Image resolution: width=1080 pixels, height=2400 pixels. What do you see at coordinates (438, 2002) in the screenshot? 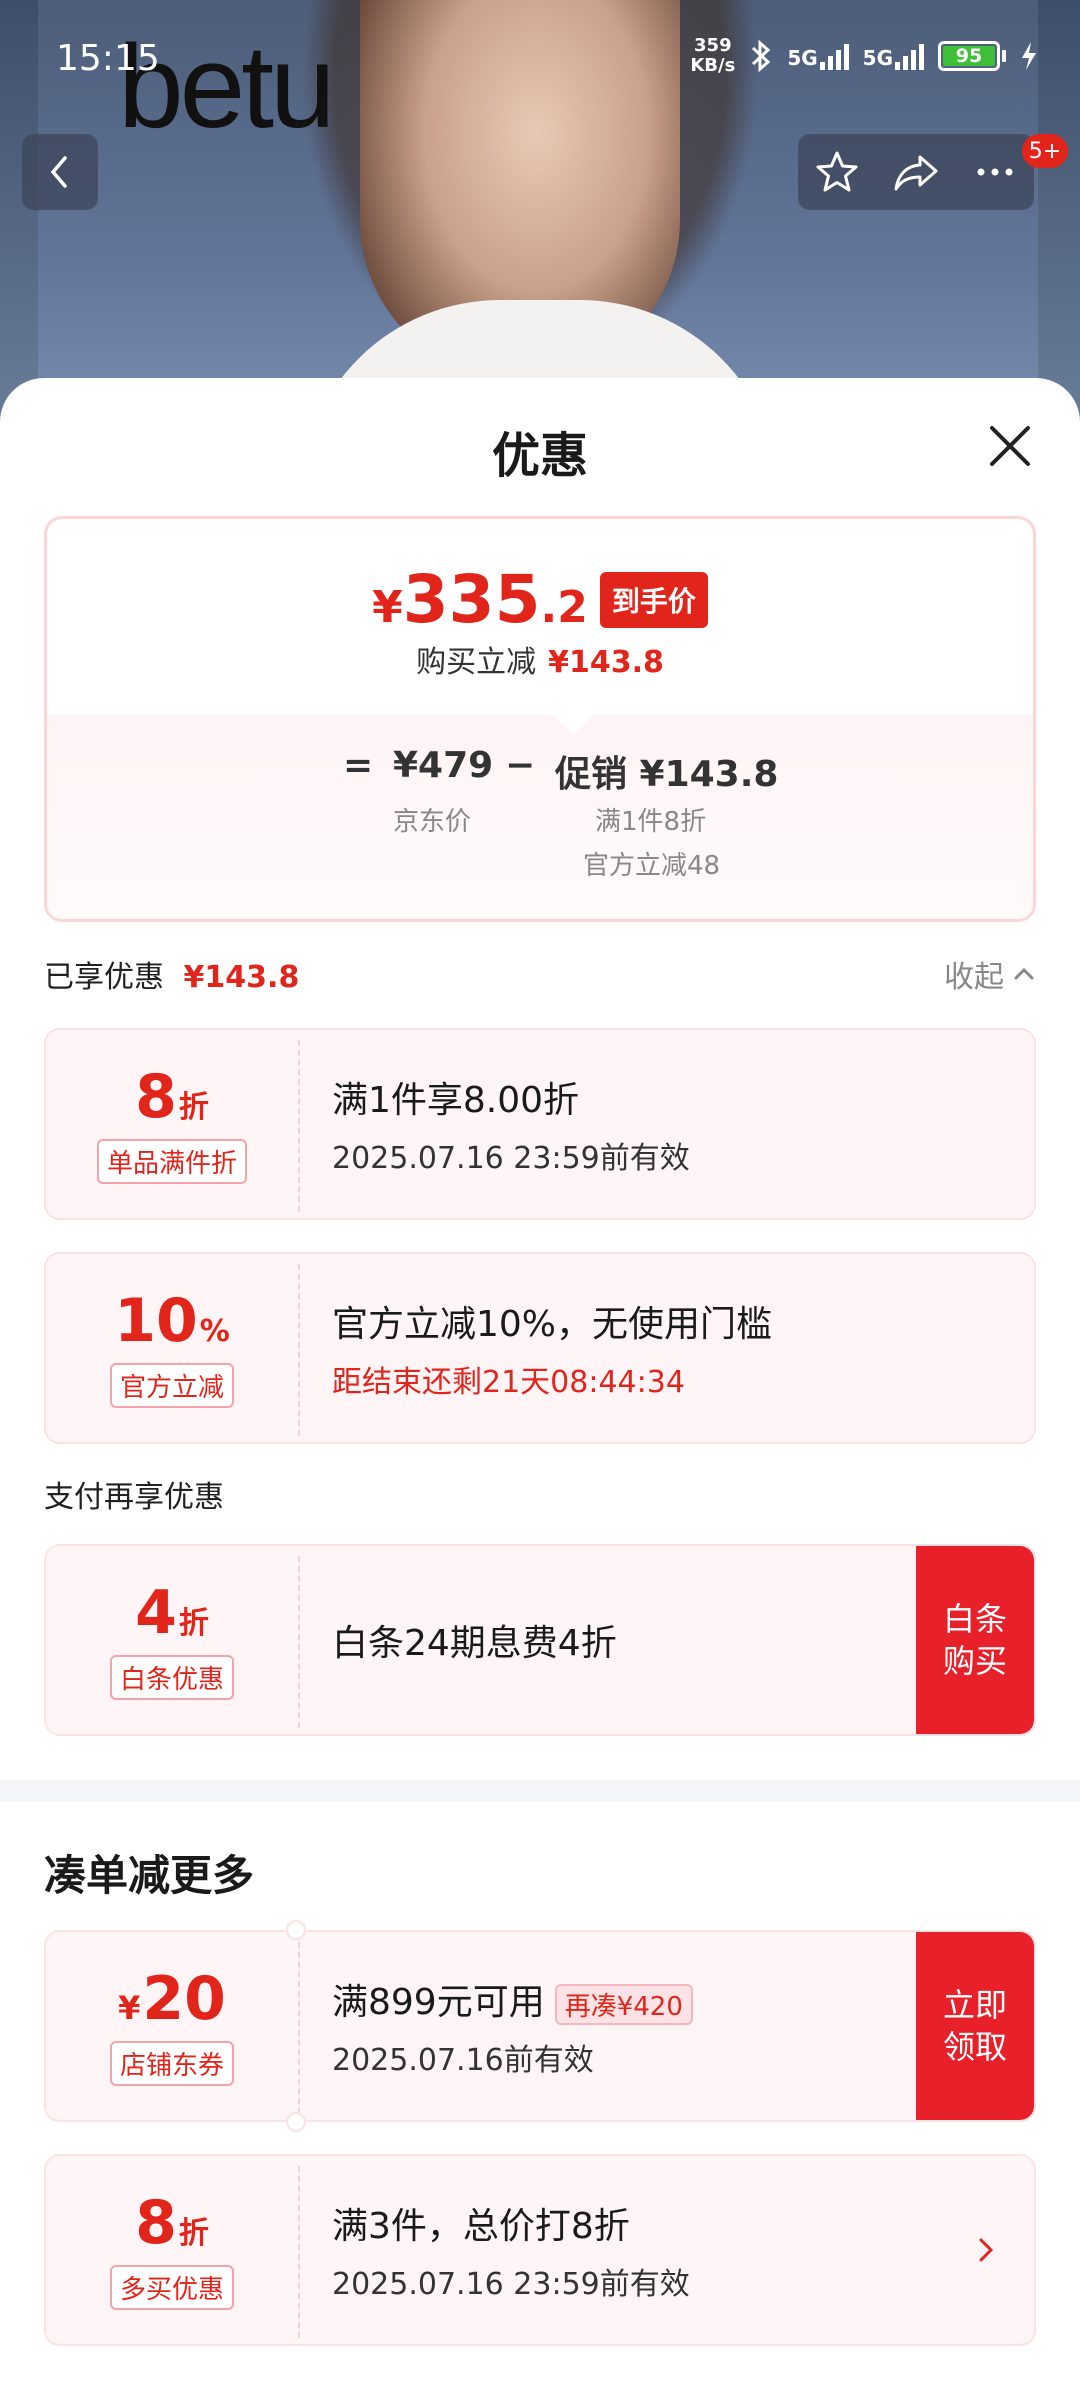
I see `coupon-title: 满899元可用` at bounding box center [438, 2002].